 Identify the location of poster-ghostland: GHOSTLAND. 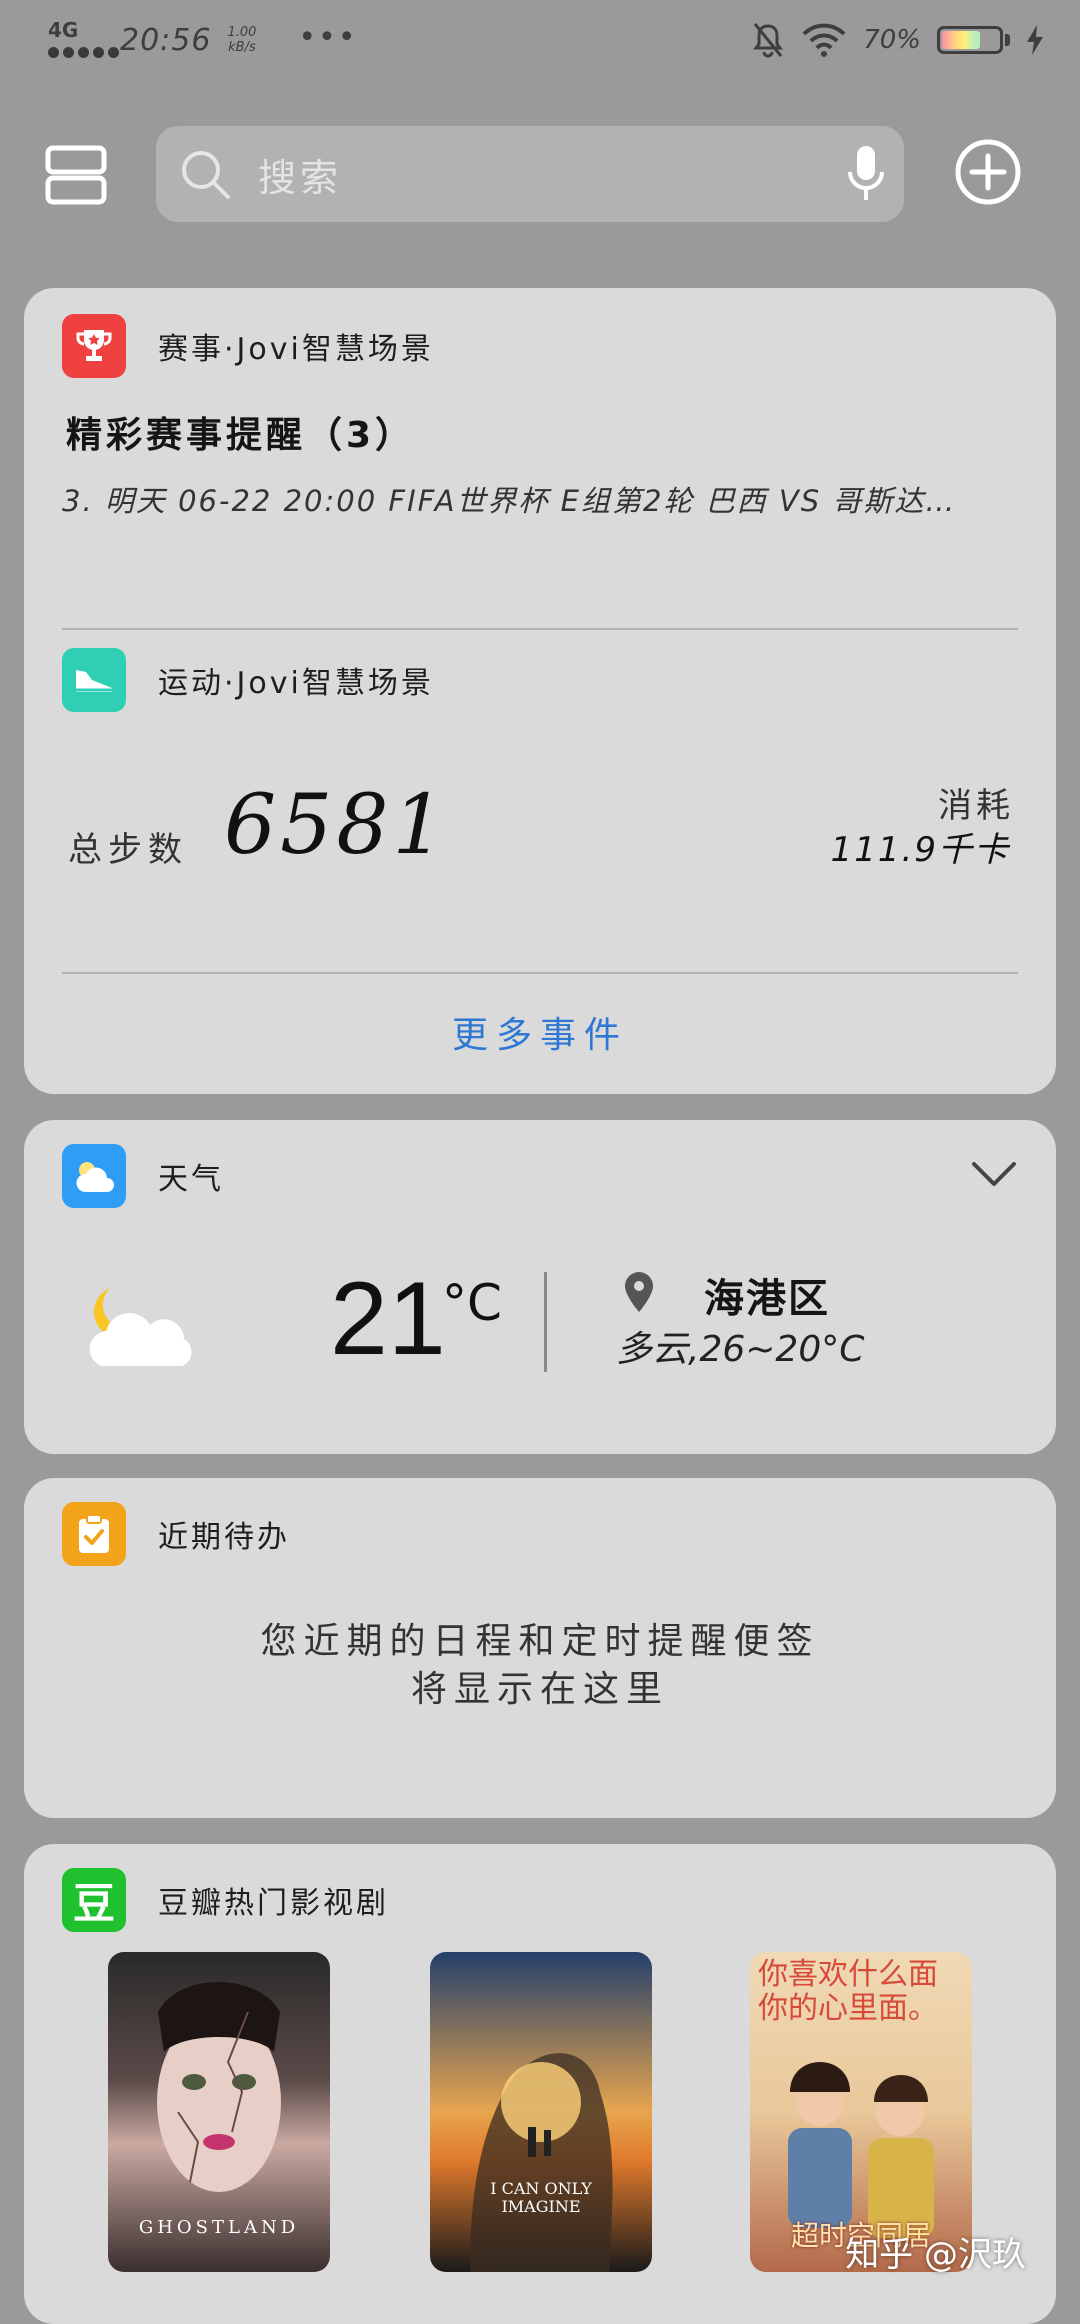
(219, 2112).